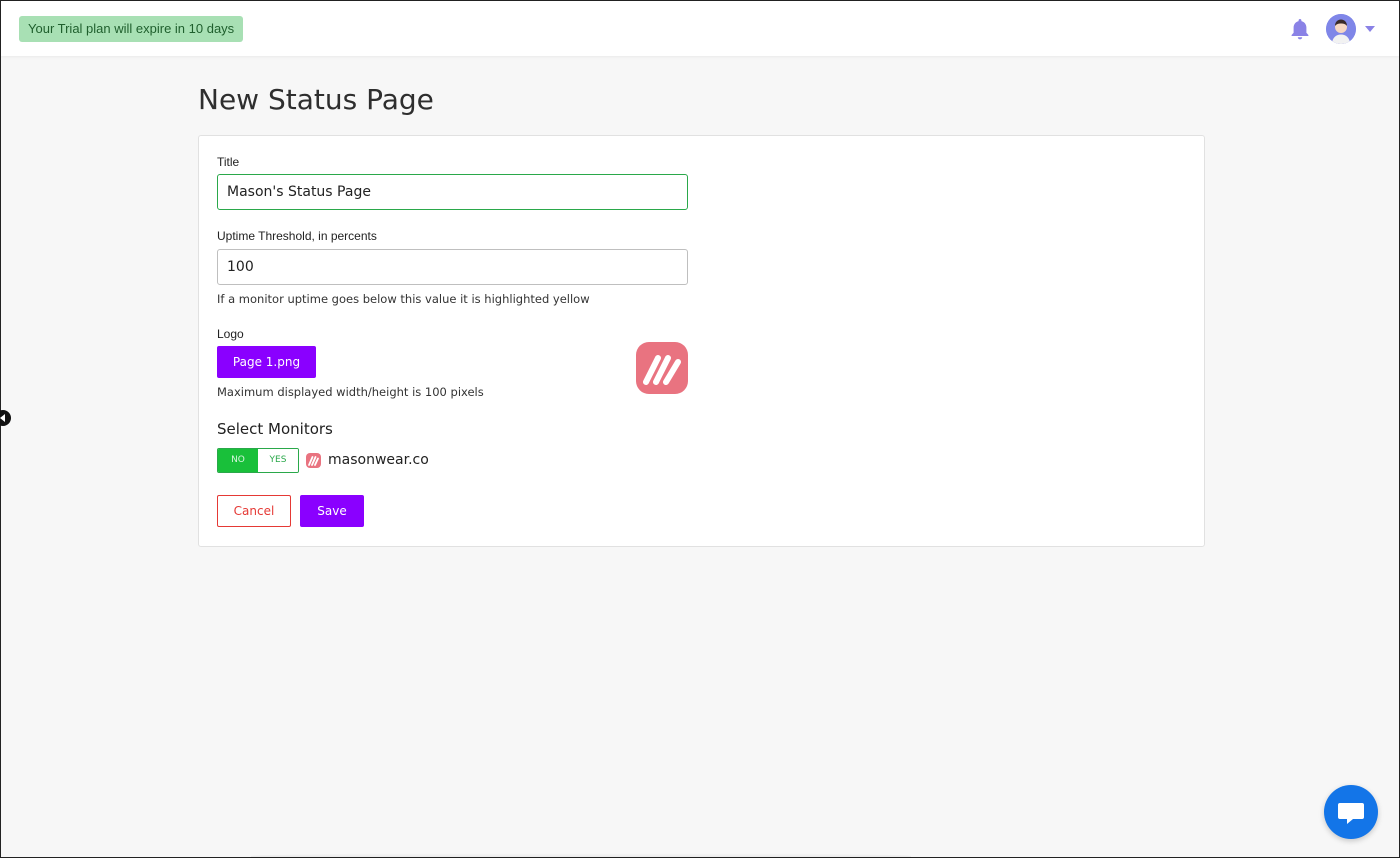  What do you see at coordinates (1370, 29) in the screenshot?
I see `caret-down-icon` at bounding box center [1370, 29].